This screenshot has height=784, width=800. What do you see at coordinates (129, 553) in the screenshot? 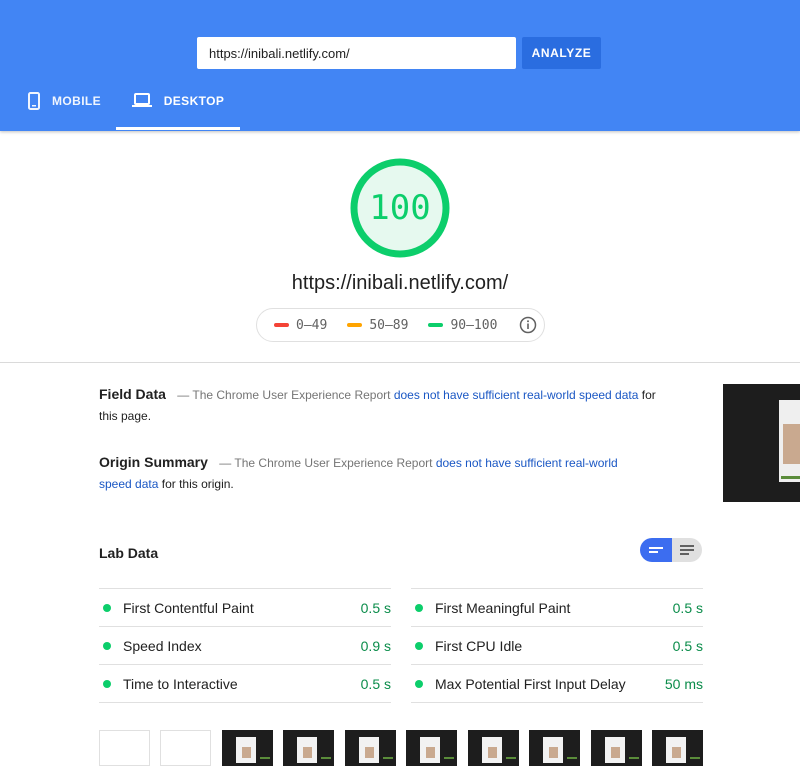
I see `lab-data-title: Lab Data` at bounding box center [129, 553].